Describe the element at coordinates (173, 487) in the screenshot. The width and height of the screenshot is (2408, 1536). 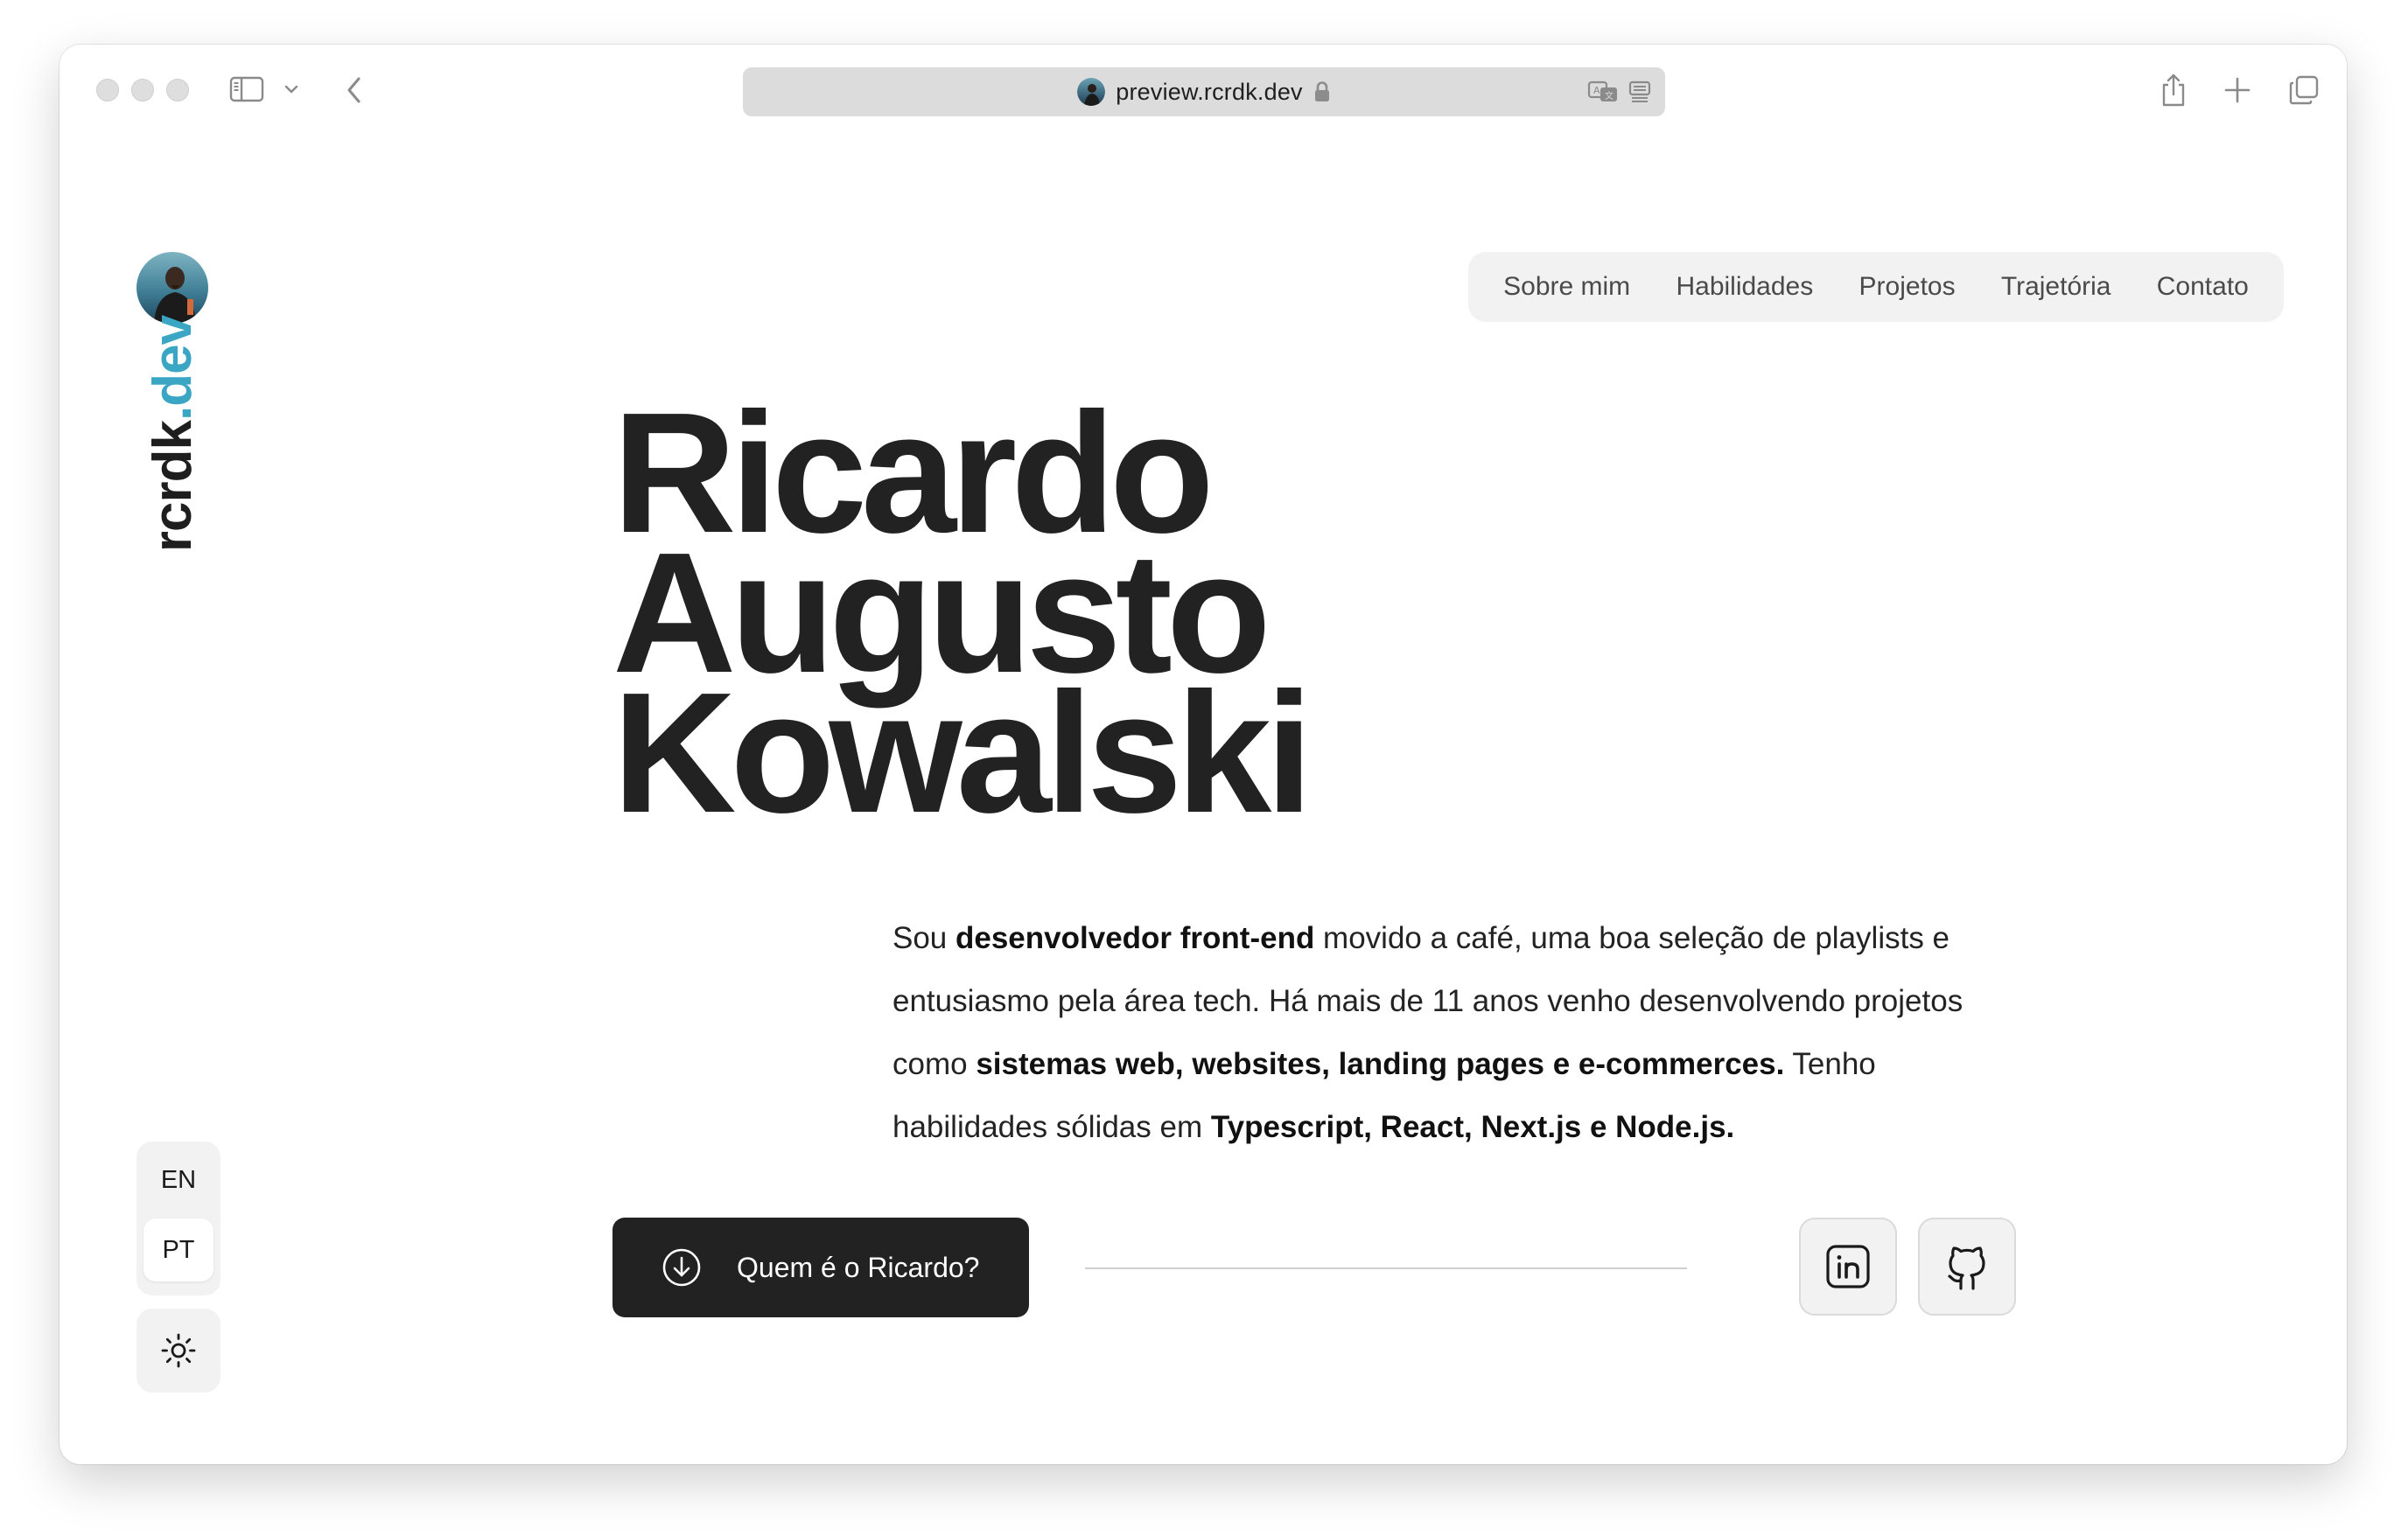
I see `brand-name: rcrdk` at that location.